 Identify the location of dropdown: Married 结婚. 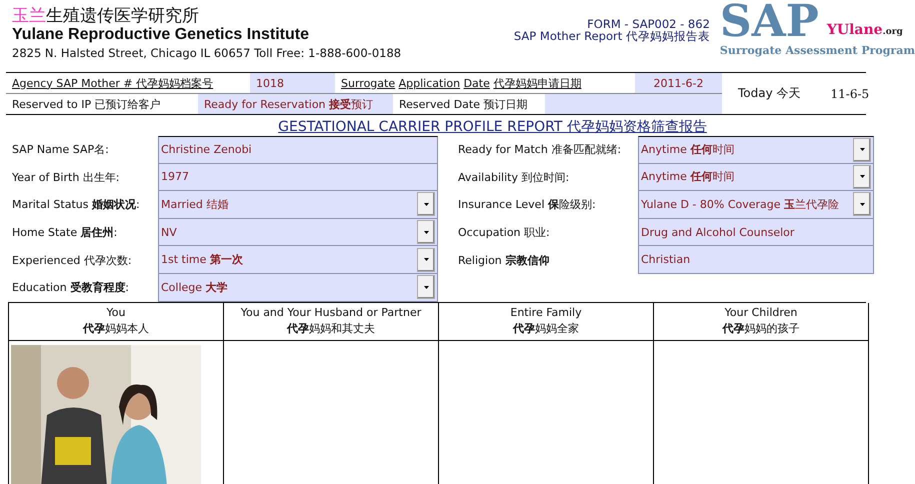
(298, 205).